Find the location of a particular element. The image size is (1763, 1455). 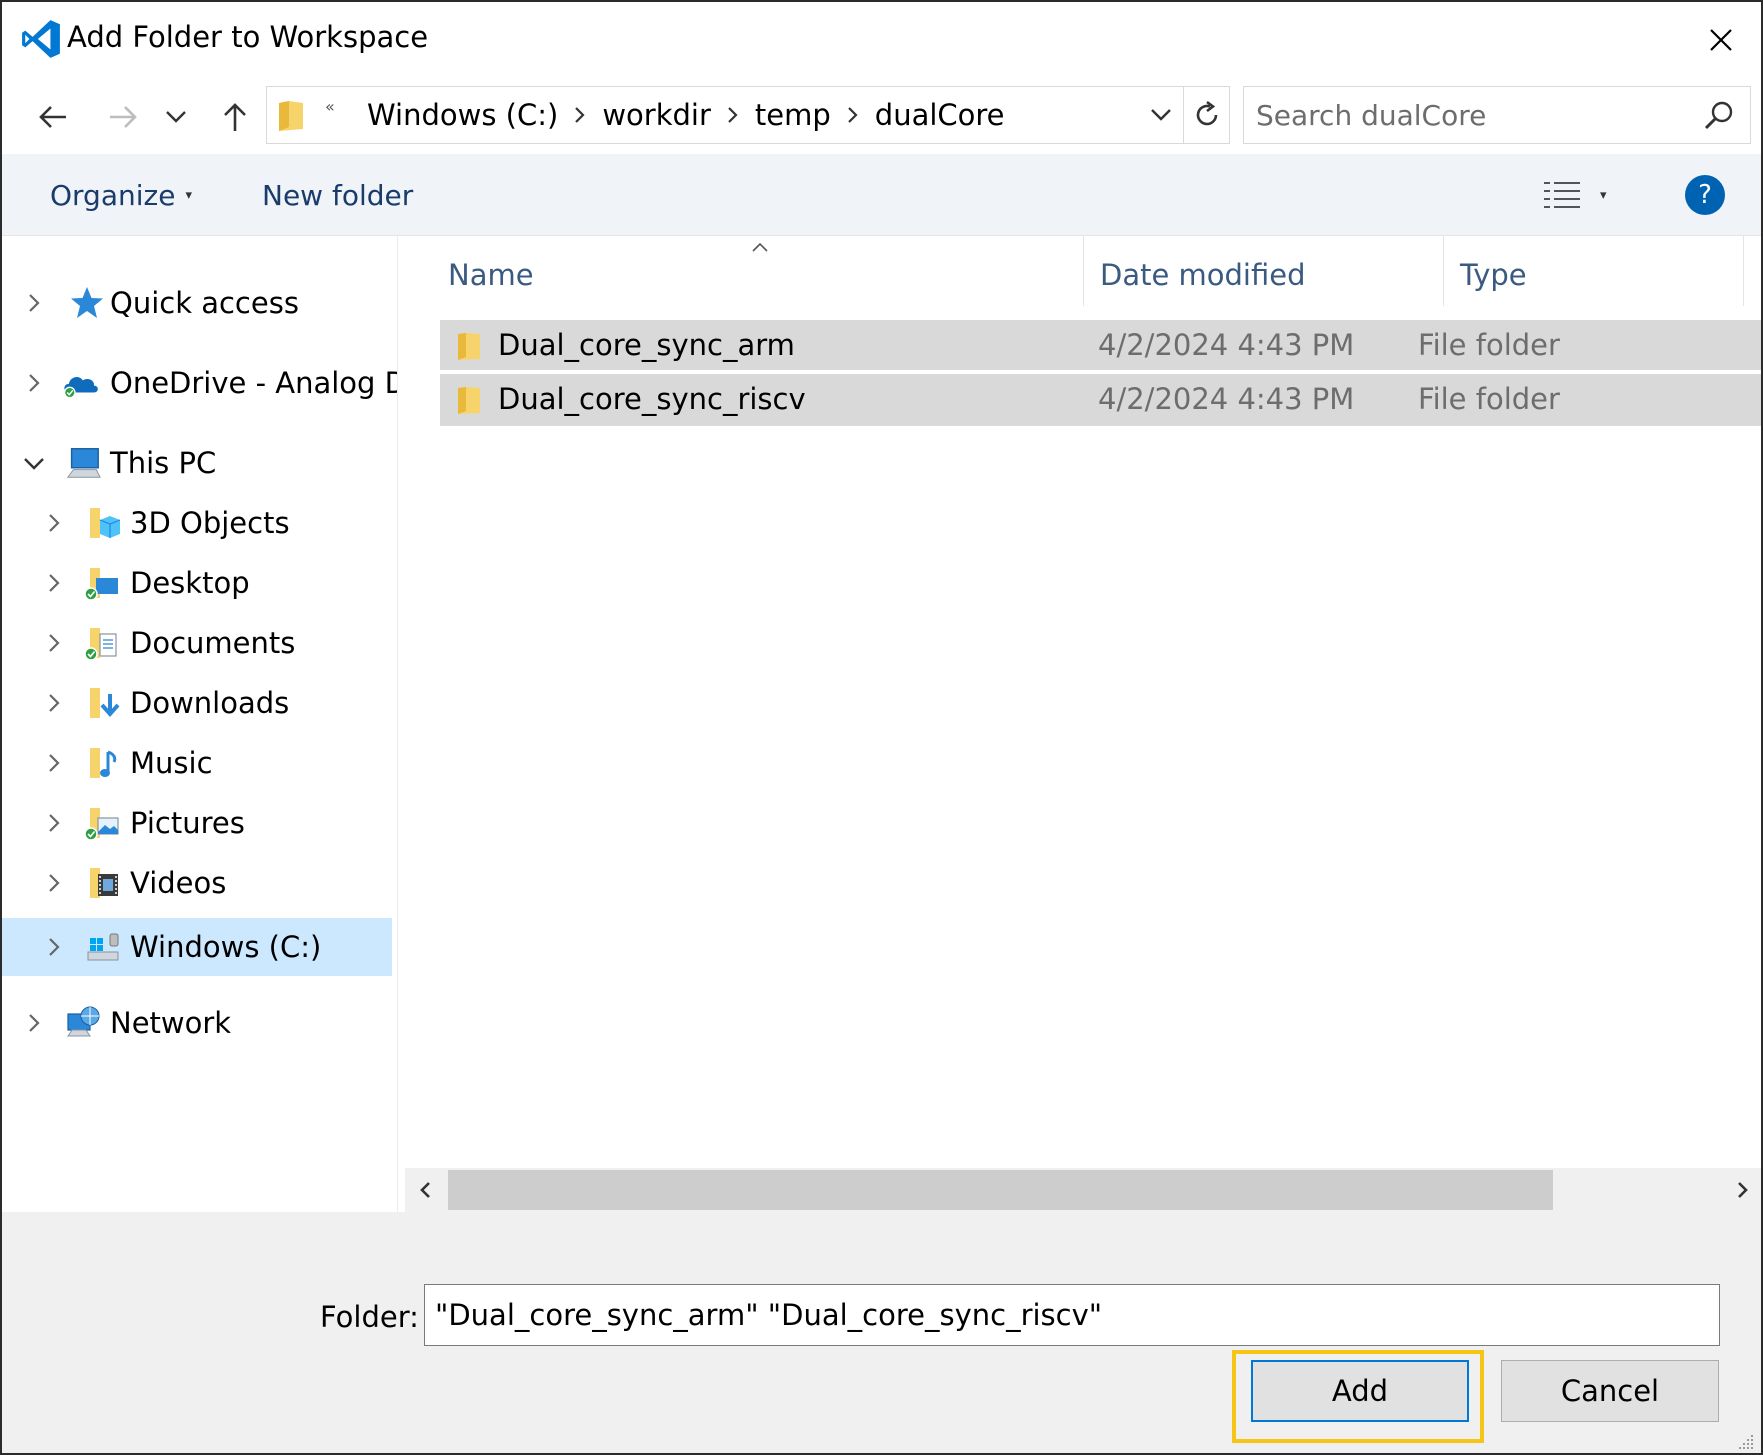

downloads-folder-icon is located at coordinates (105, 703).